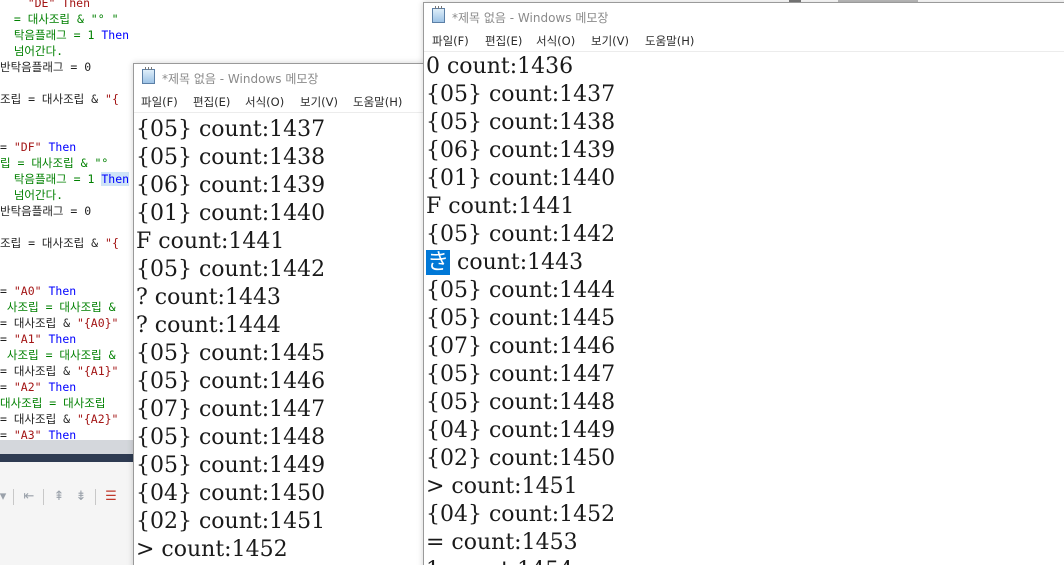 The width and height of the screenshot is (1064, 565). Describe the element at coordinates (530, 18) in the screenshot. I see `window-title: *제목 없음 - Windows 메모장` at that location.